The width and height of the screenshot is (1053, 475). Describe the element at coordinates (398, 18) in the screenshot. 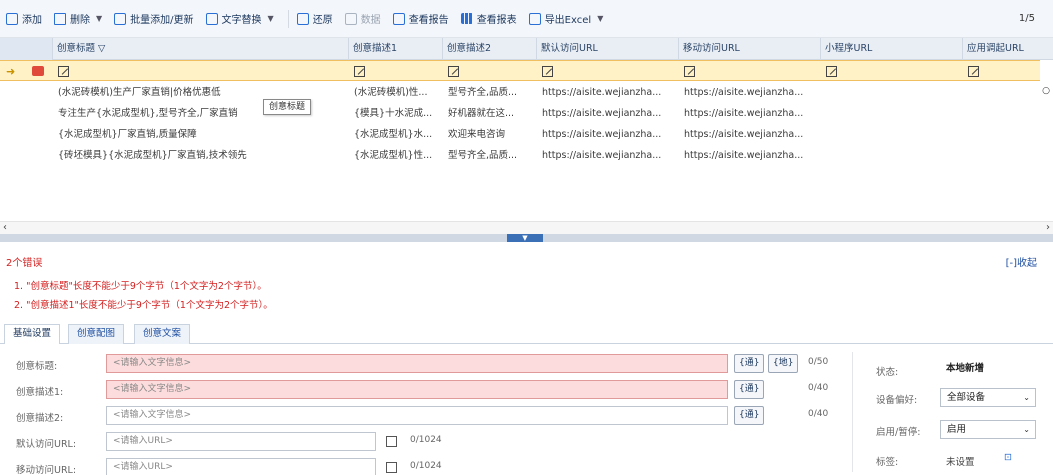

I see `report-icon` at that location.